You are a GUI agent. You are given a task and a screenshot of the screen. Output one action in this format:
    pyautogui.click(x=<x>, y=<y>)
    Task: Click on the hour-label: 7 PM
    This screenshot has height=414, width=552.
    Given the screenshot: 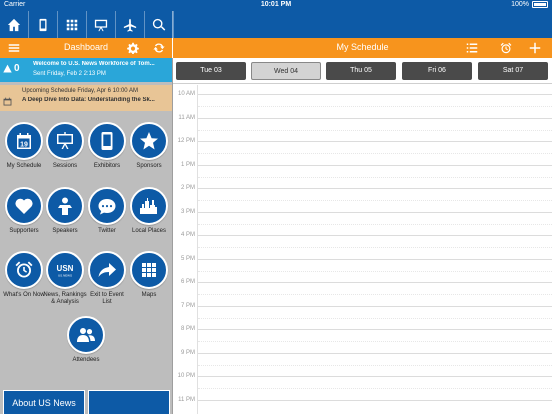 What is the action you would take?
    pyautogui.click(x=187, y=305)
    